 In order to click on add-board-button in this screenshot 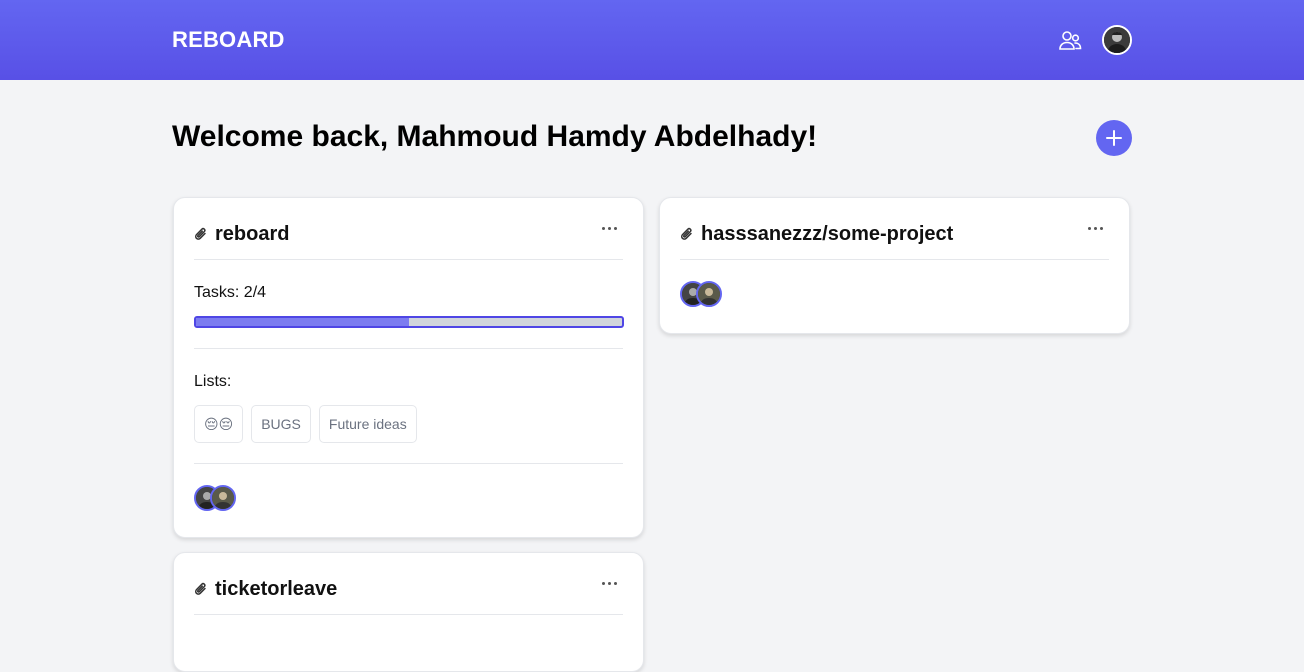, I will do `click(1114, 138)`.